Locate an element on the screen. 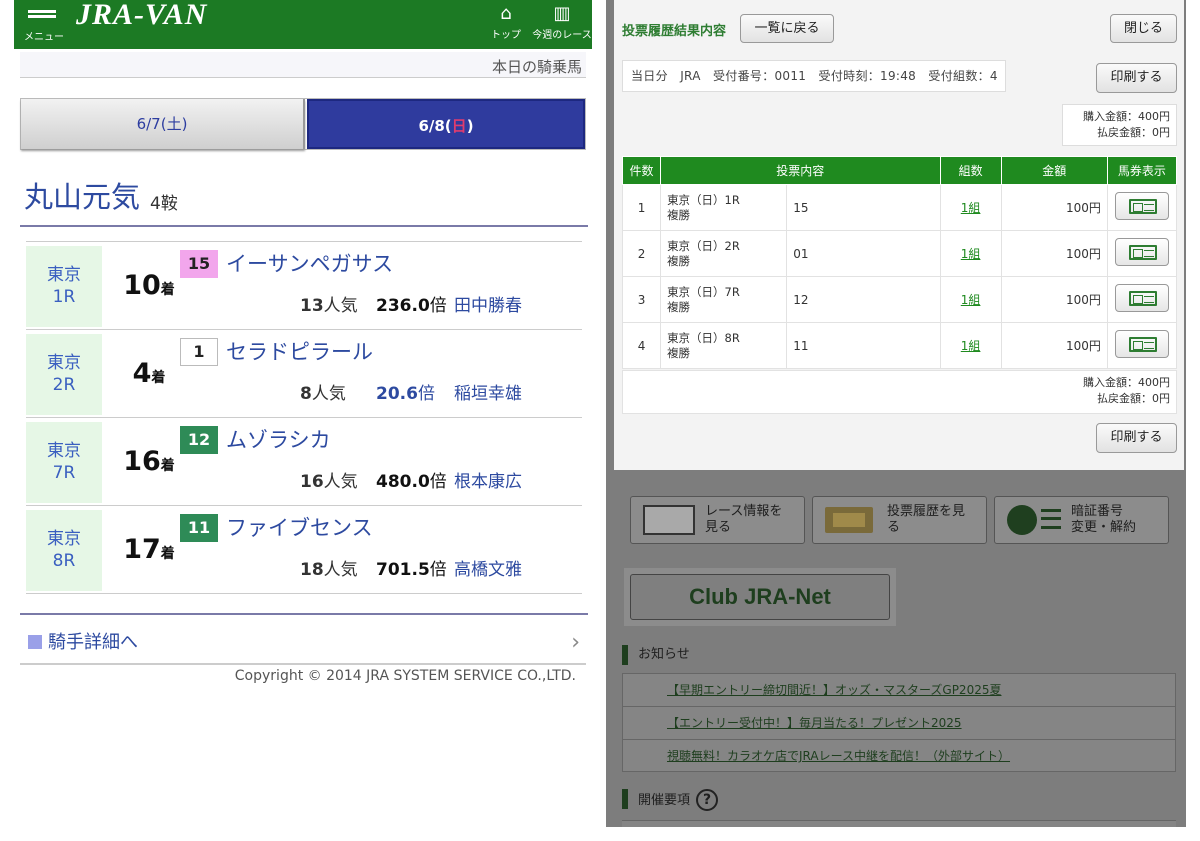 Image resolution: width=1200 pixels, height=841 pixels. calendar-icon: ▥ is located at coordinates (562, 13).